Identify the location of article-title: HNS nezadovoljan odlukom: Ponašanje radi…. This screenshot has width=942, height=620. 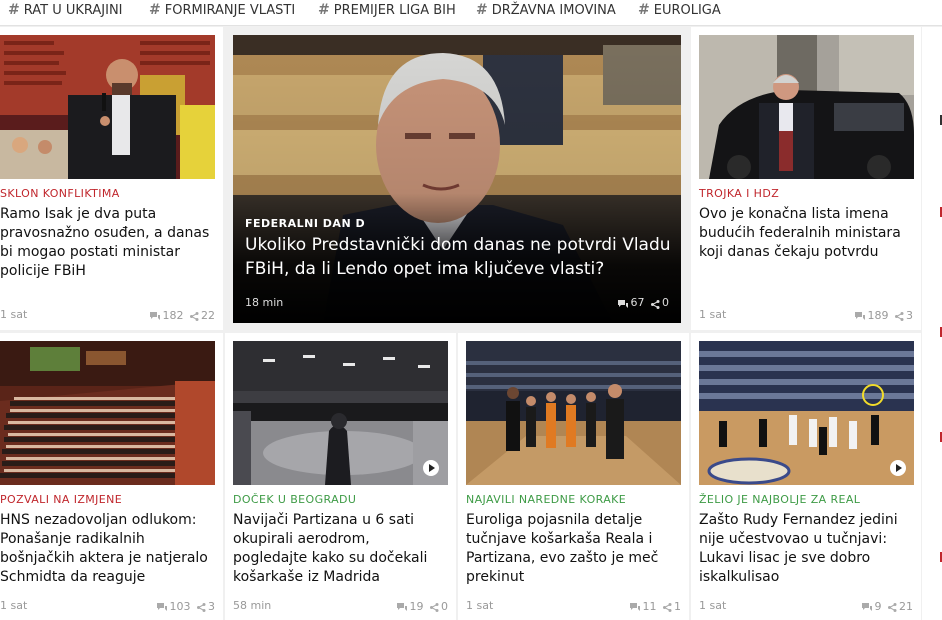
(107, 549).